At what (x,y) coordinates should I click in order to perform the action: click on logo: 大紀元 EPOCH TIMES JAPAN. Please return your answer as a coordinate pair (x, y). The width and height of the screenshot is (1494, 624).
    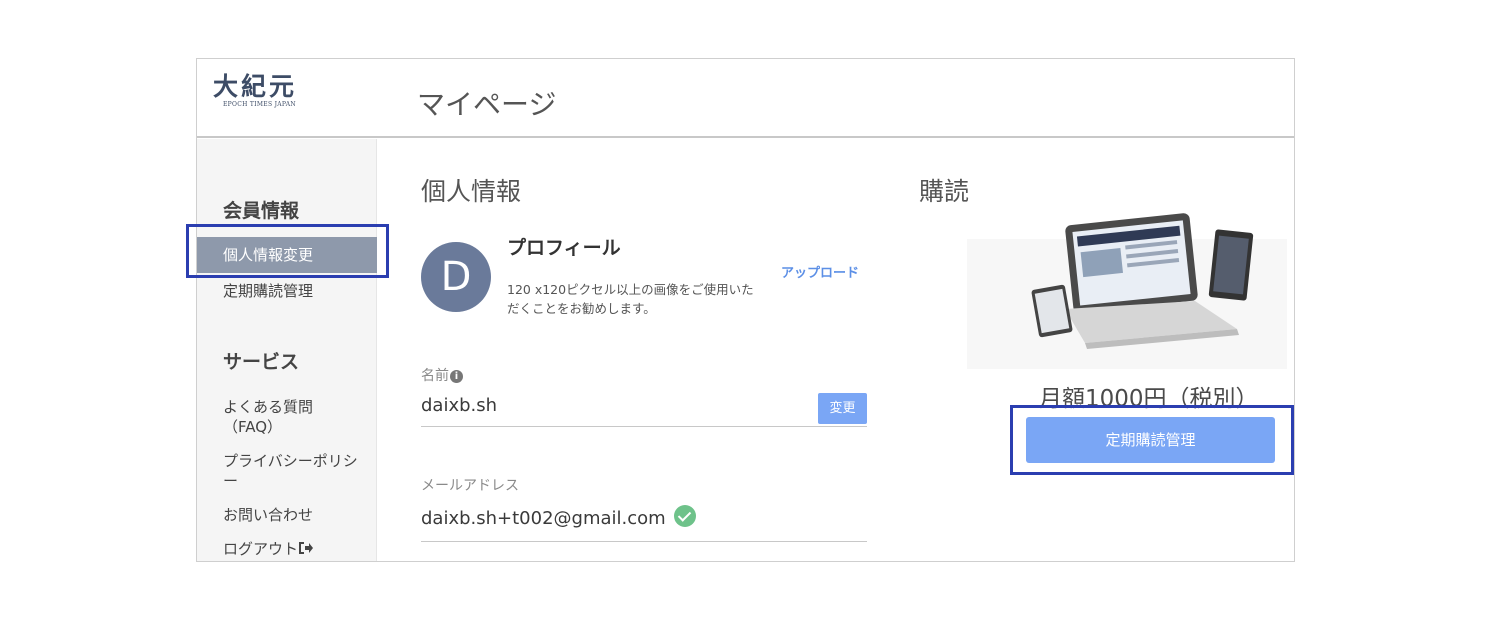
    Looking at the image, I should click on (268, 93).